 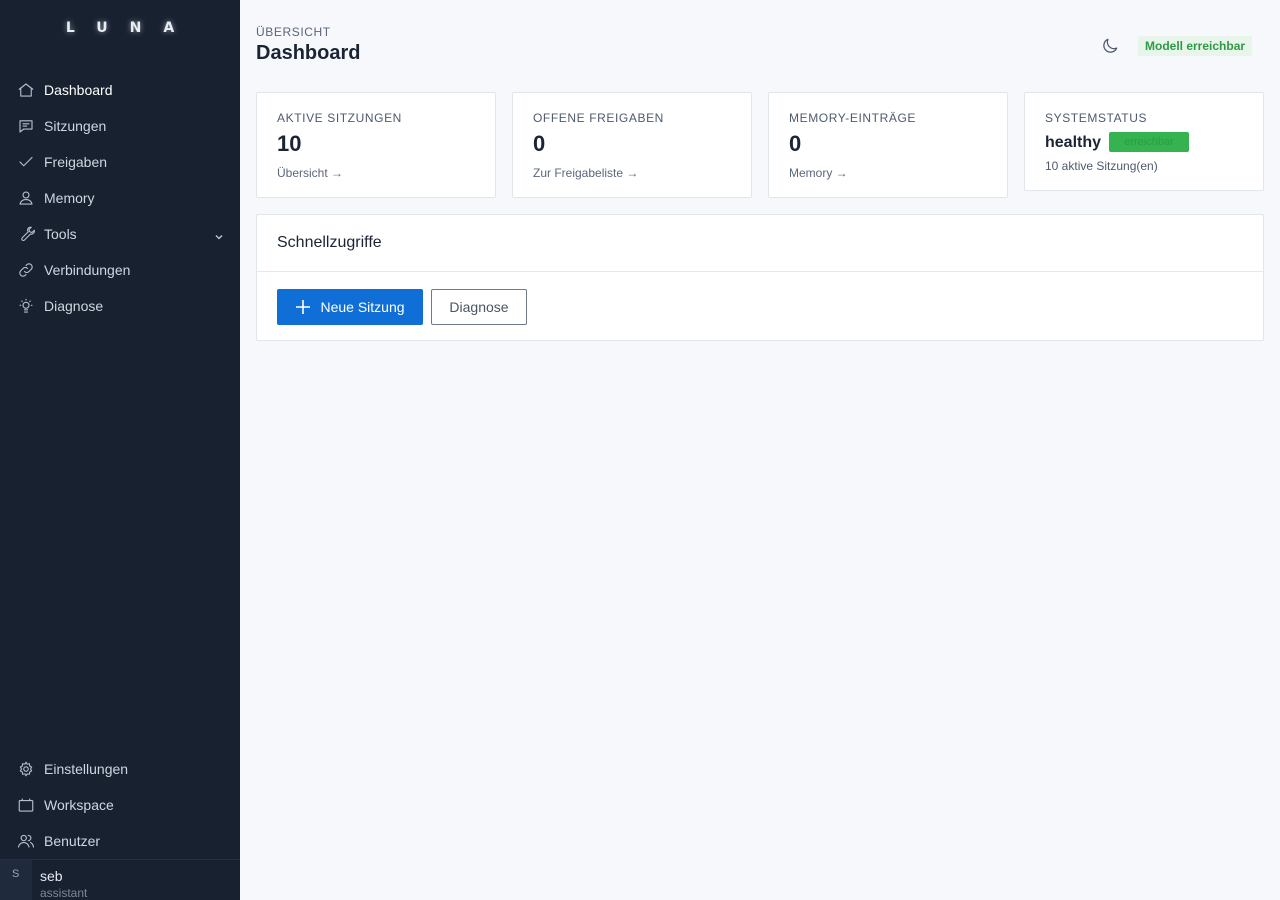 I want to click on card-label: SYSTEMSTATUS, so click(x=1096, y=118).